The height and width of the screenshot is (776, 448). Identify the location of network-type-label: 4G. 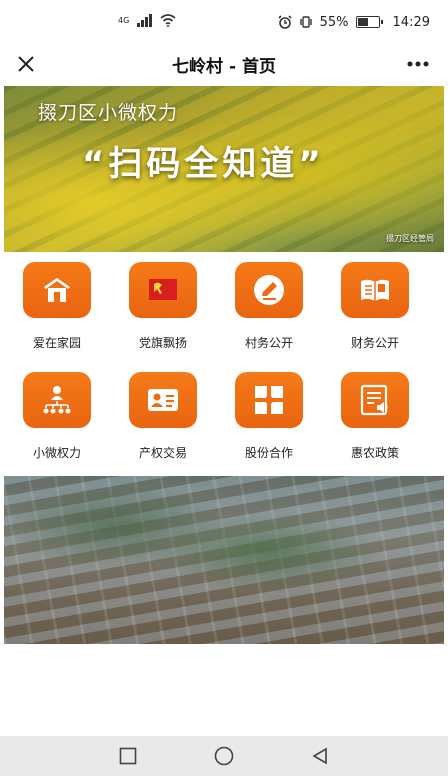
(124, 20).